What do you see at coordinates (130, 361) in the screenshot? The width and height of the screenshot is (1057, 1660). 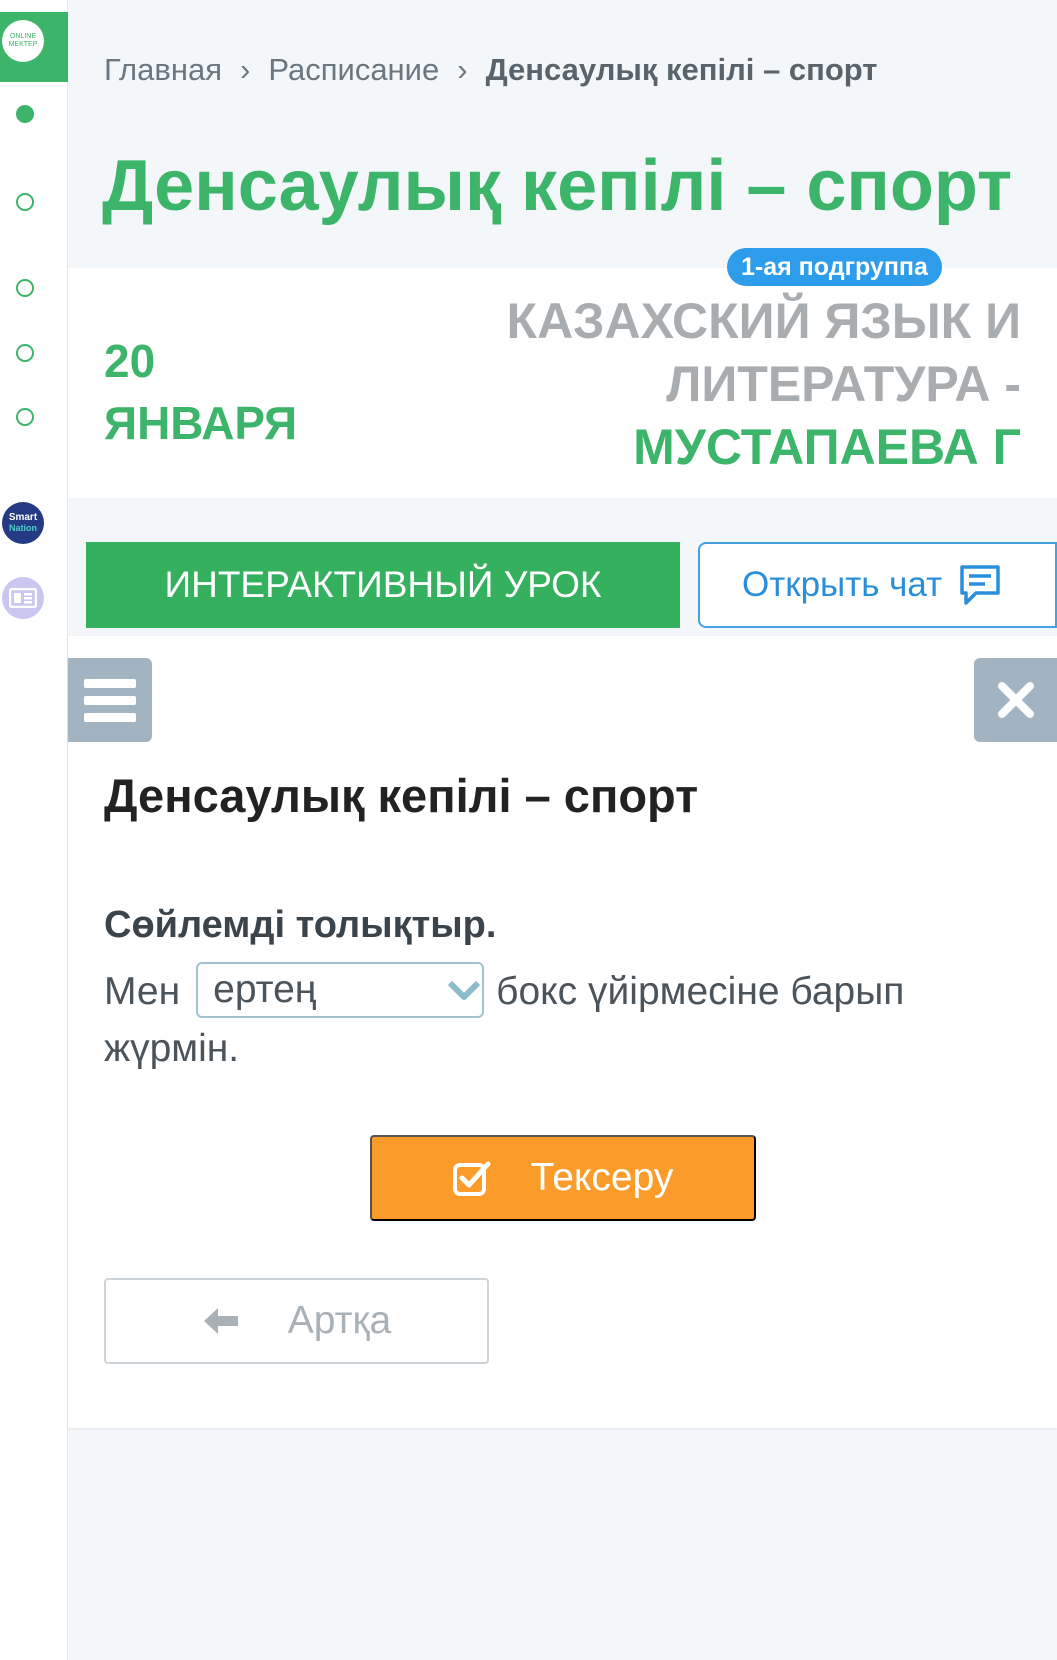 I see `date-day: 20` at bounding box center [130, 361].